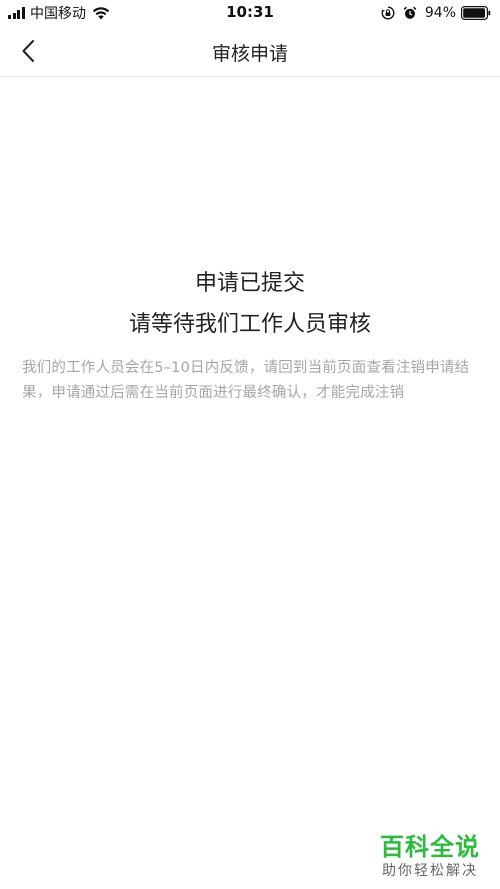  I want to click on page-title: 审核申请, so click(249, 54).